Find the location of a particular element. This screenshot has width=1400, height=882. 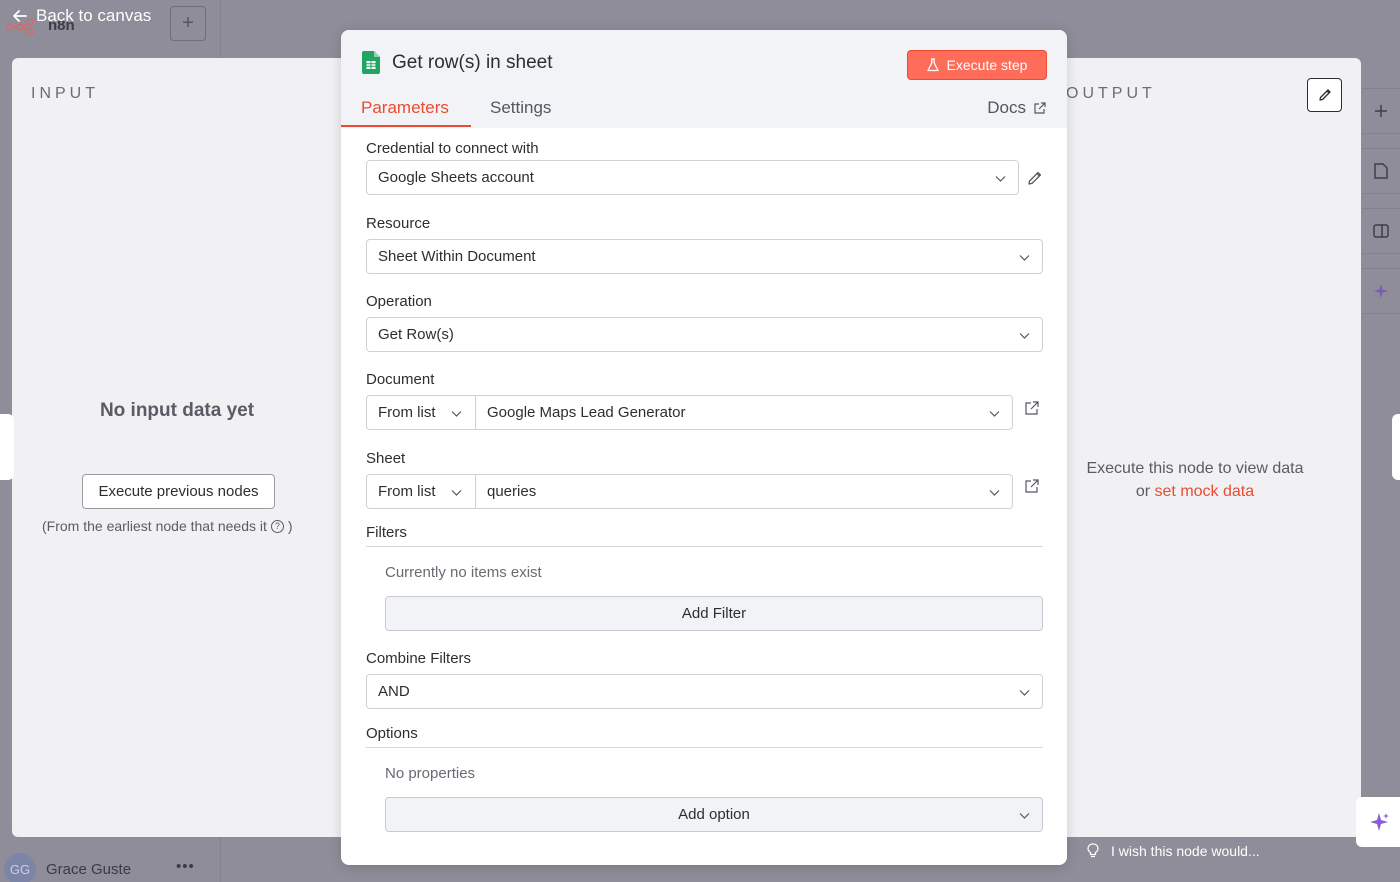

open-sheet-external-link-icon is located at coordinates (1031, 486).